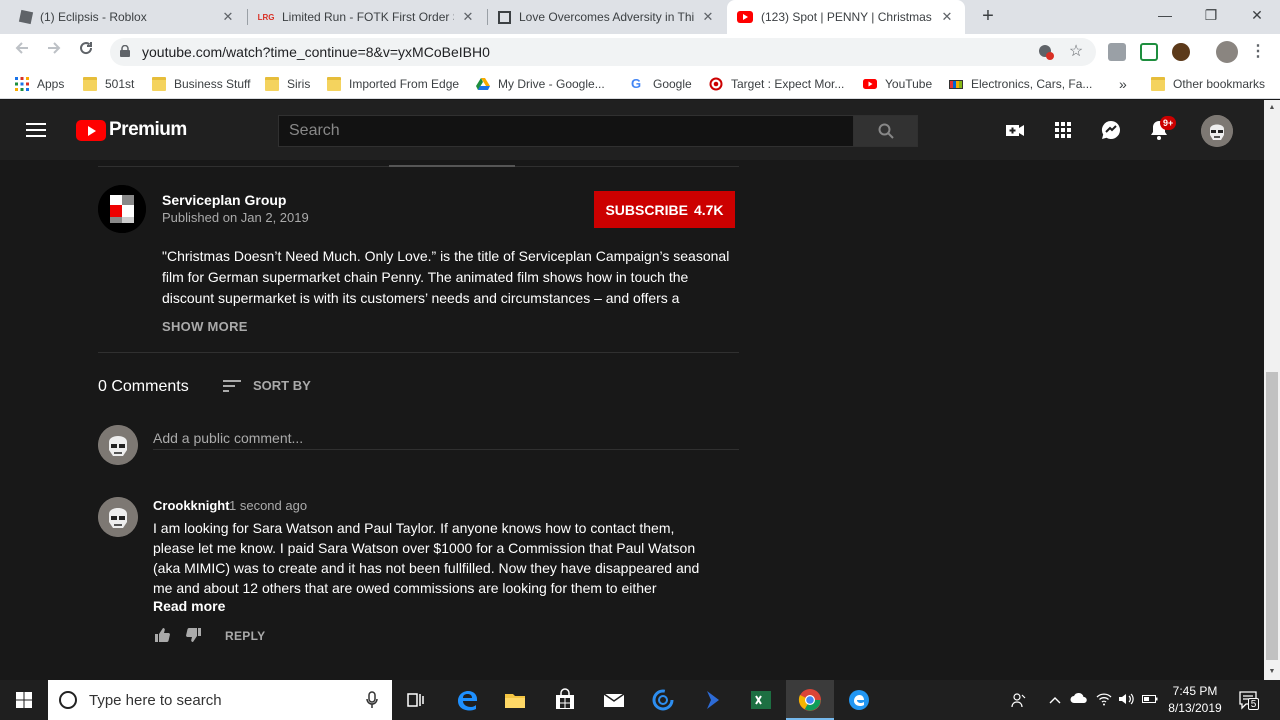 The width and height of the screenshot is (1280, 720). What do you see at coordinates (810, 700) in the screenshot?
I see `taskbar-chrome-active` at bounding box center [810, 700].